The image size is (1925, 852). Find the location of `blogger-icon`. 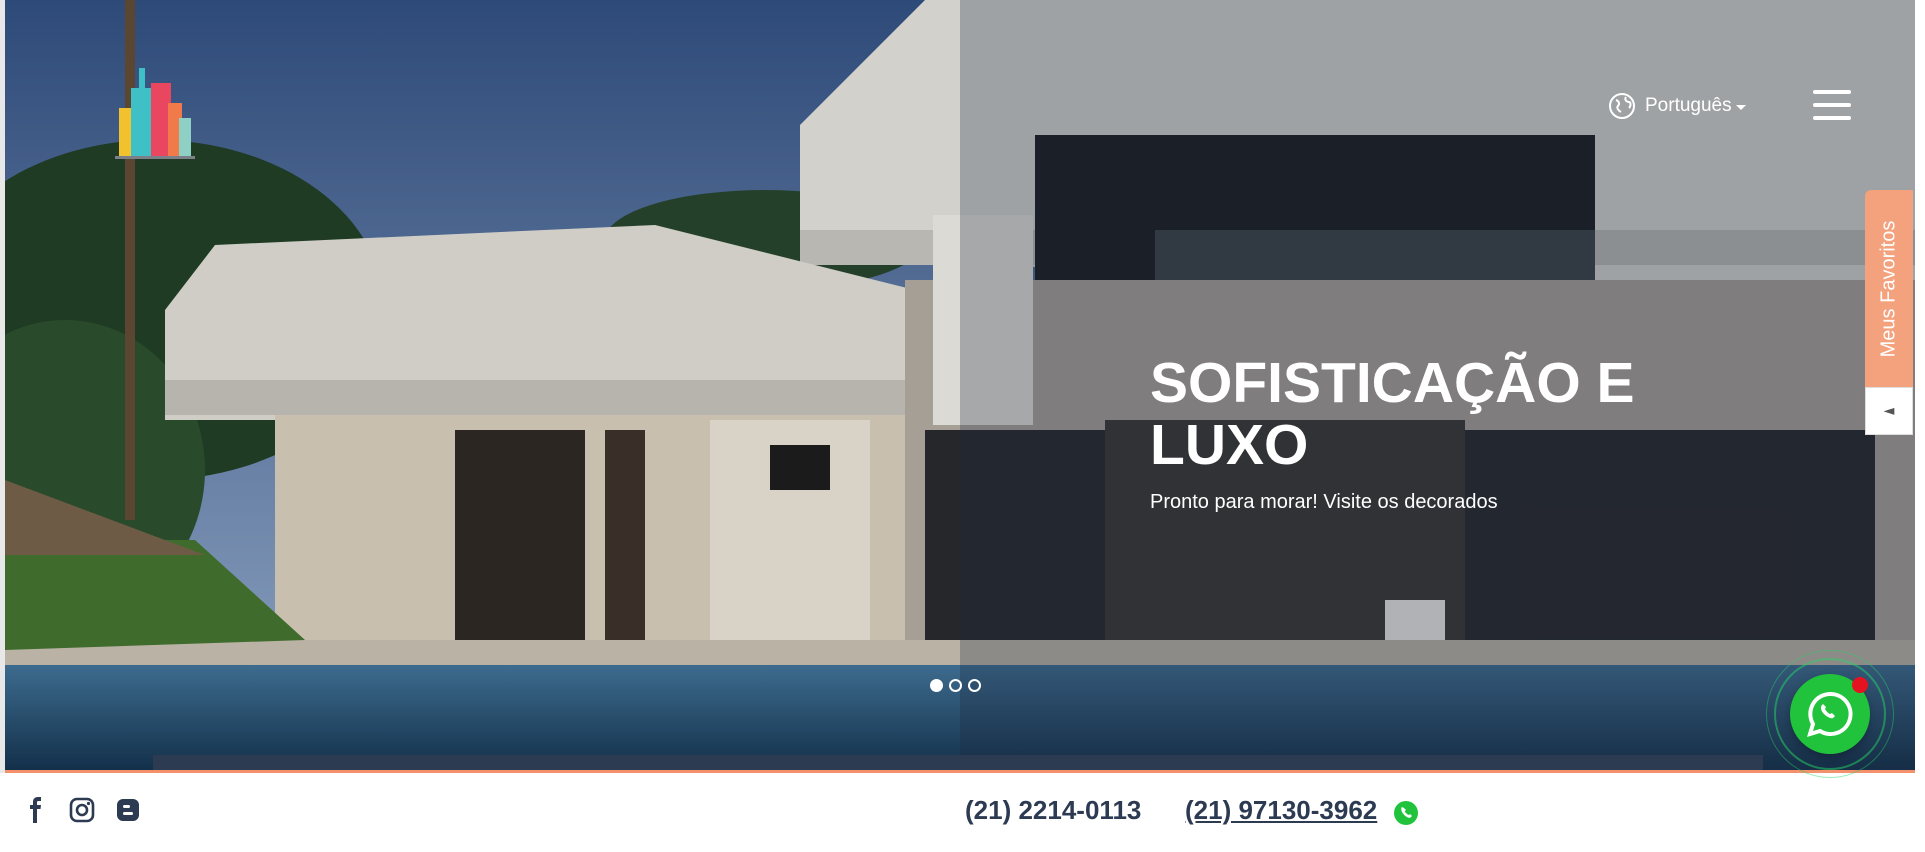

blogger-icon is located at coordinates (128, 810).